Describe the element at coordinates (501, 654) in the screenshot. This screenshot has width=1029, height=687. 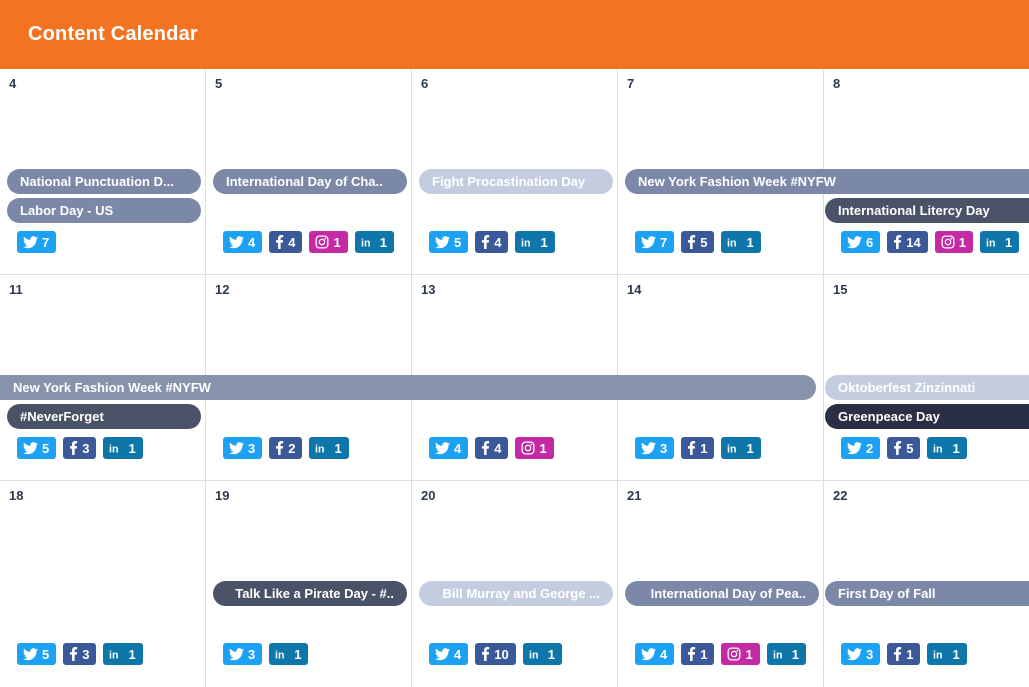
I see `badge-count: 10` at that location.